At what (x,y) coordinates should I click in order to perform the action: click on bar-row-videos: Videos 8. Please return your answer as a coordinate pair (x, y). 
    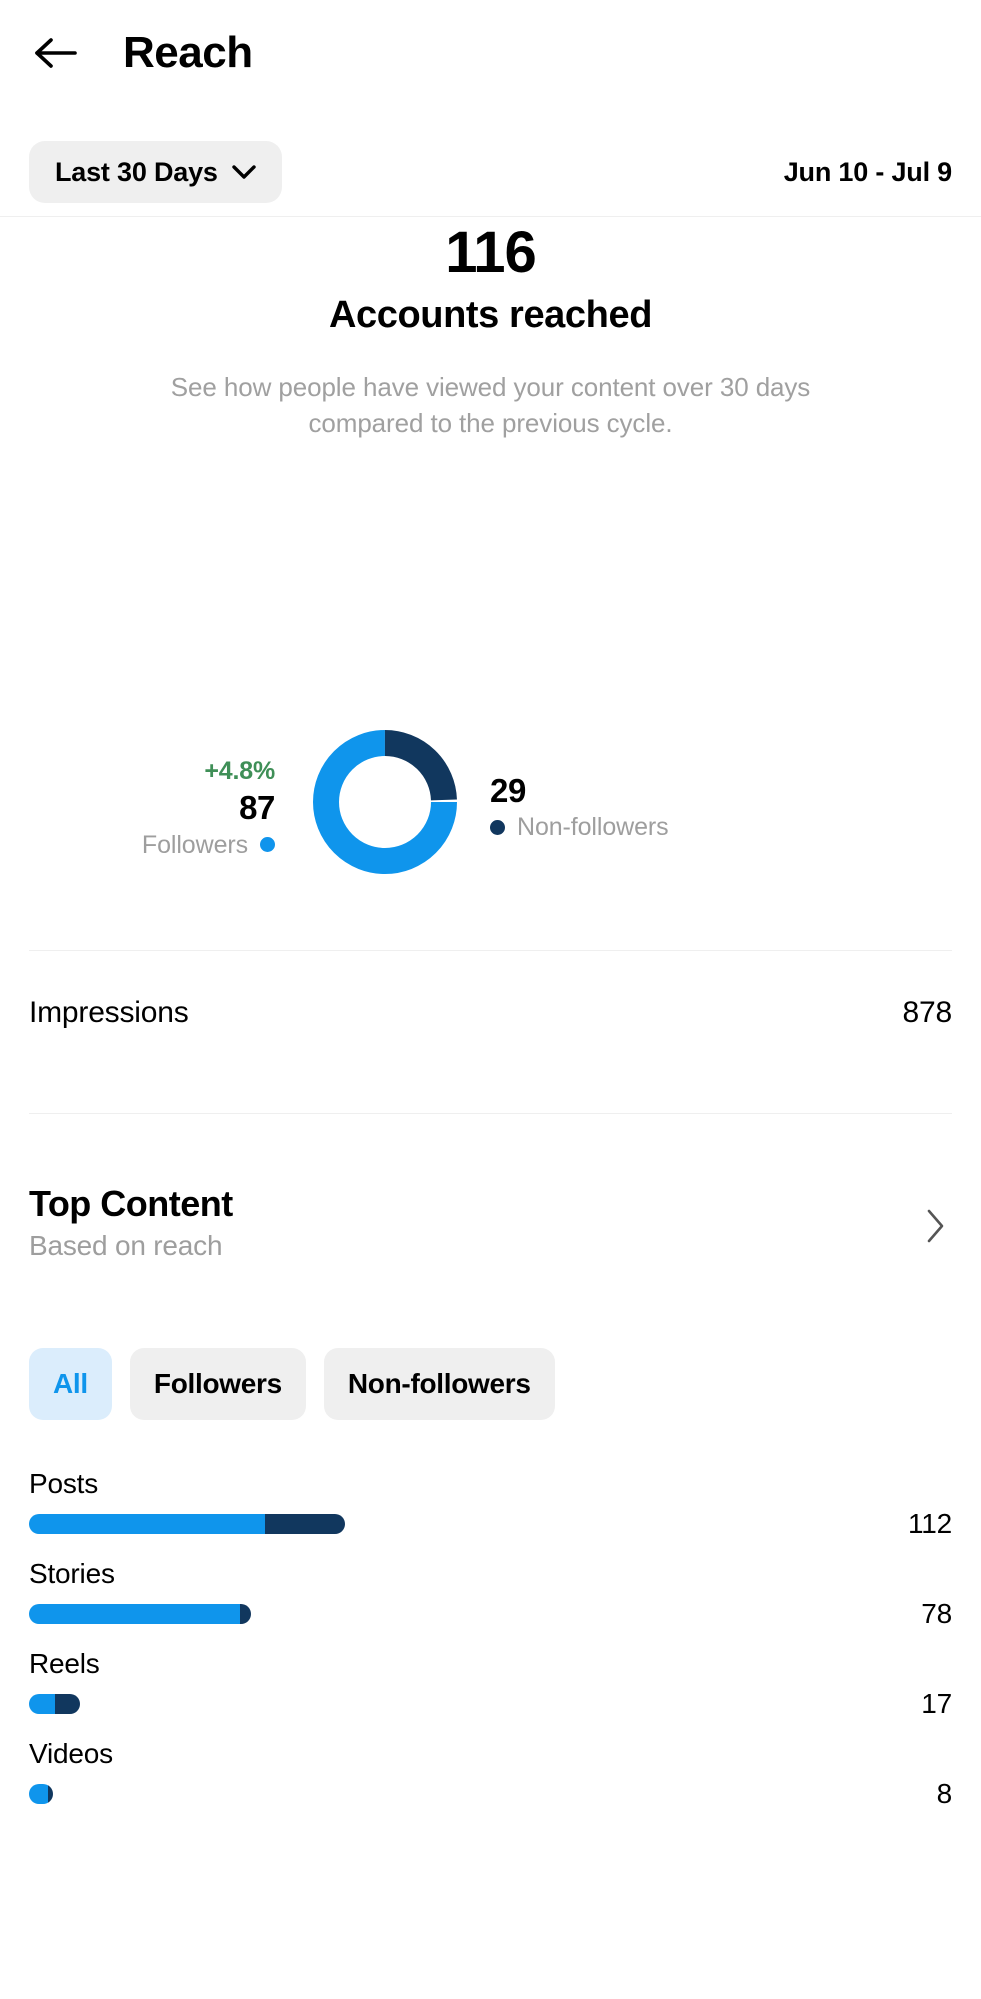
    Looking at the image, I should click on (490, 1785).